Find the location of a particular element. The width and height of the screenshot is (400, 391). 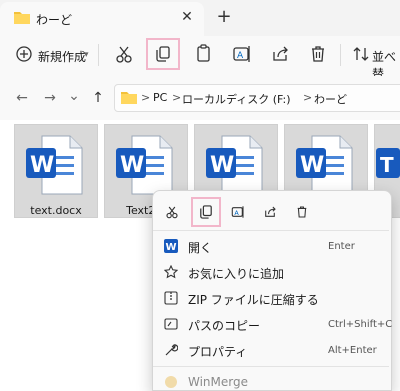

new-button is located at coordinates (24, 54).